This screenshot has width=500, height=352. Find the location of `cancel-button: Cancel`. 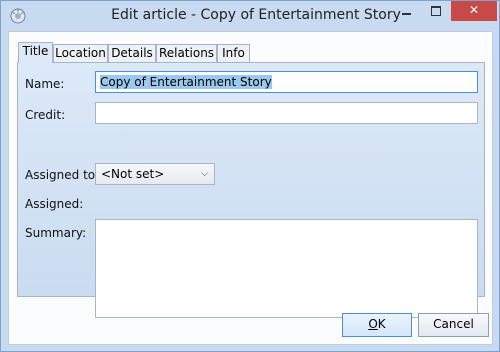

cancel-button: Cancel is located at coordinates (453, 325).